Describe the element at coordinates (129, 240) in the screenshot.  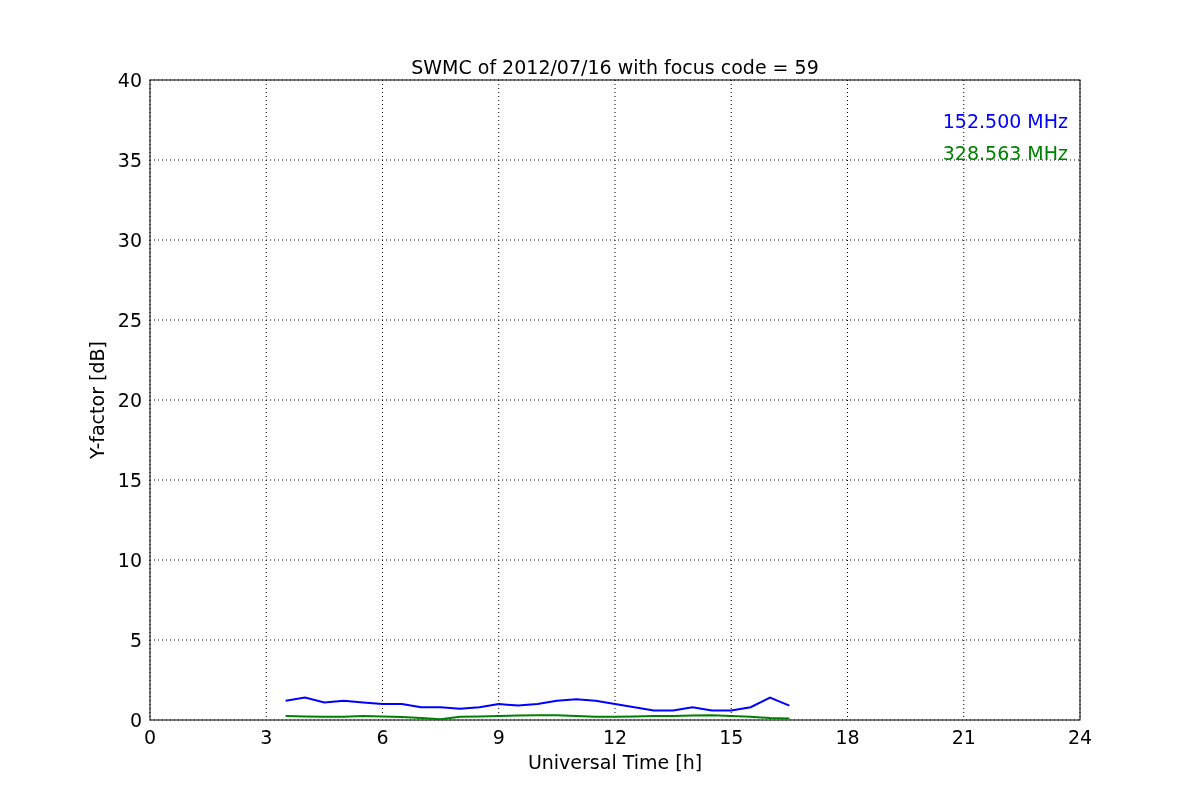
I see `y-tick-label: 30` at that location.